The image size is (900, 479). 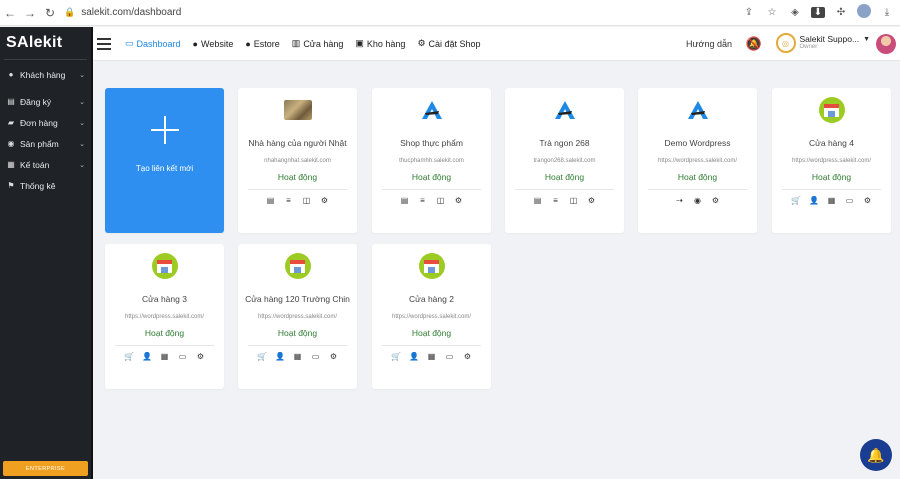 I want to click on card-actions: 🛒 👤 ▦ ▭ ⚙, so click(x=831, y=200).